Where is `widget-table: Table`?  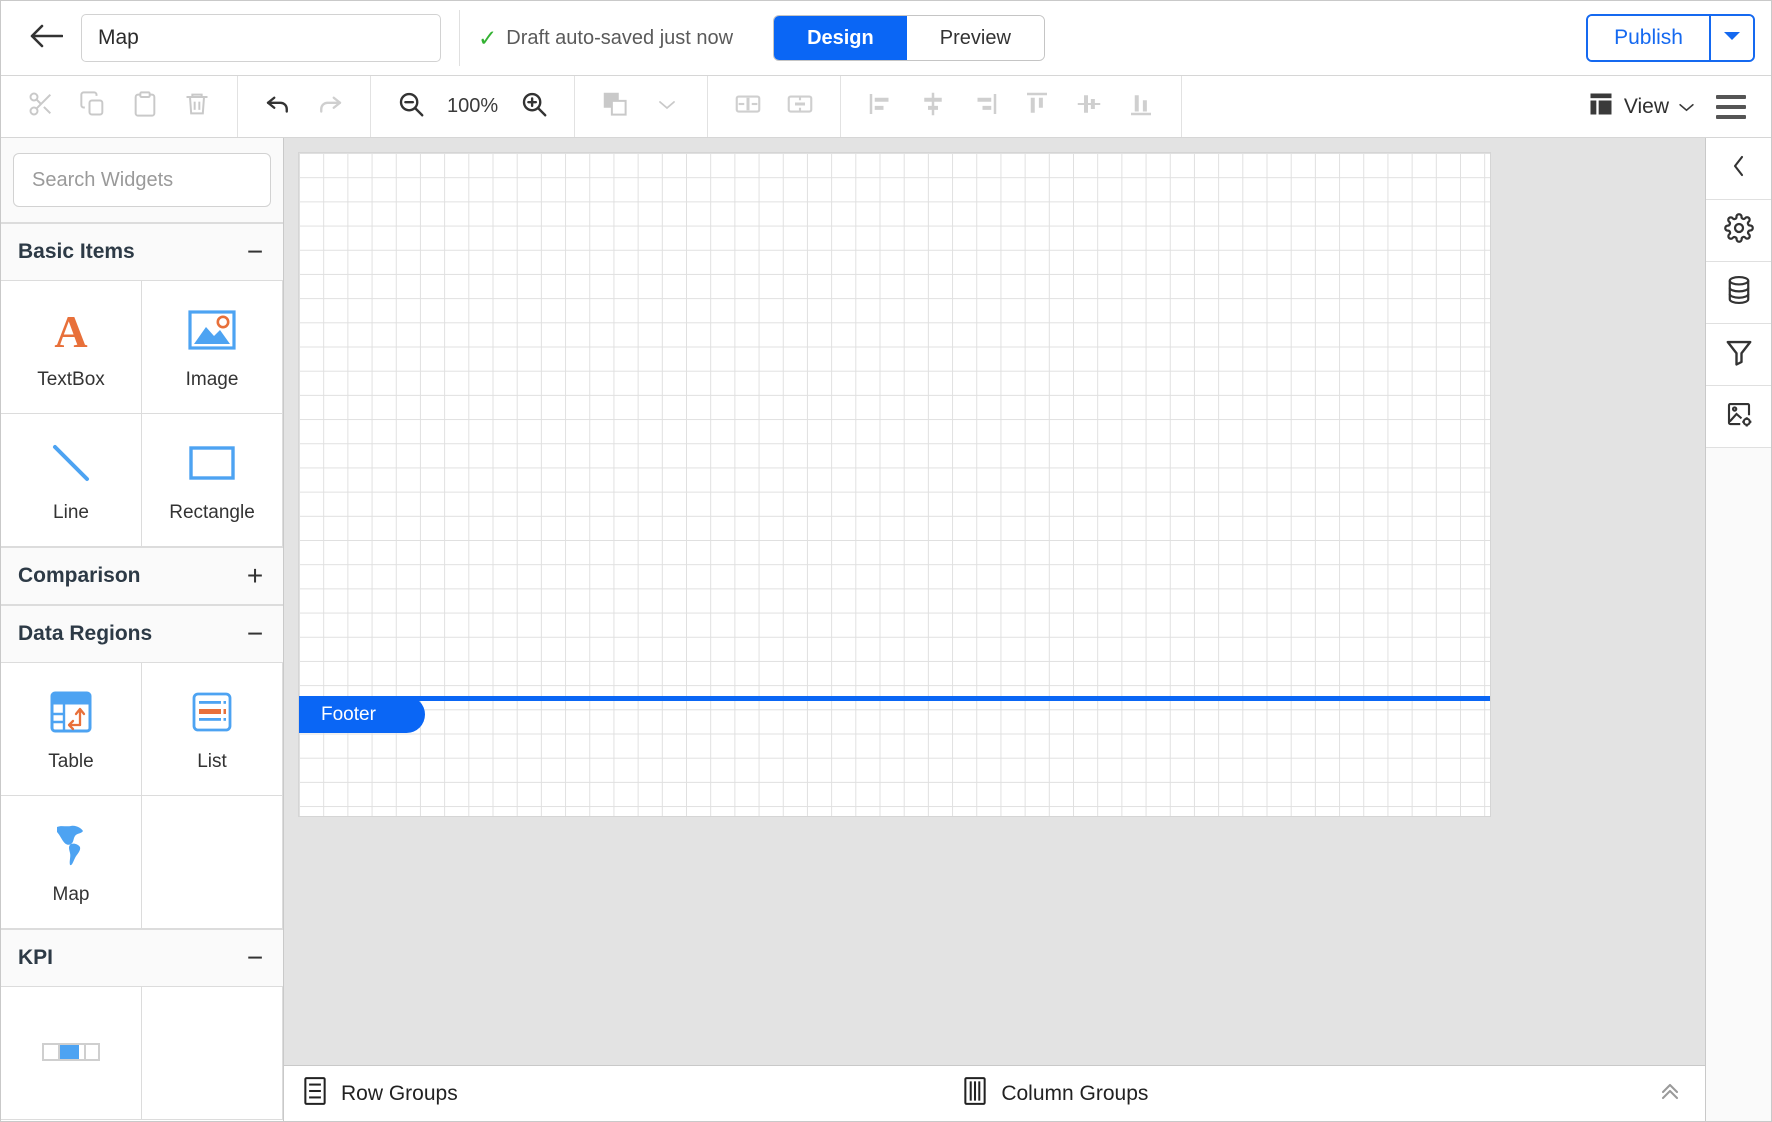
widget-table: Table is located at coordinates (71, 729).